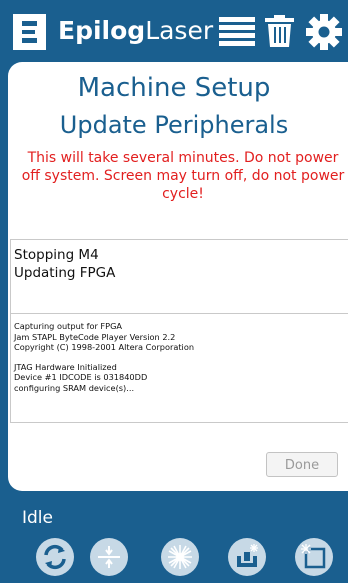 Image resolution: width=348 pixels, height=583 pixels. Describe the element at coordinates (109, 557) in the screenshot. I see `focus-icon` at that location.